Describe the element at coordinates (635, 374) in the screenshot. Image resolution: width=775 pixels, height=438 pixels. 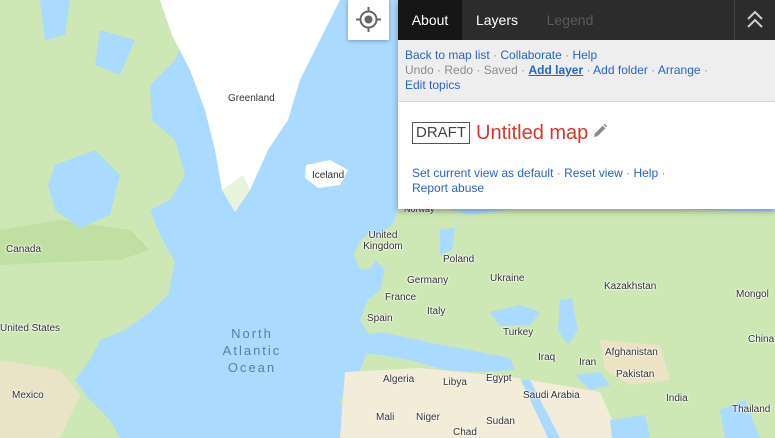
I see `place-label-pakistan: Pakistan` at that location.